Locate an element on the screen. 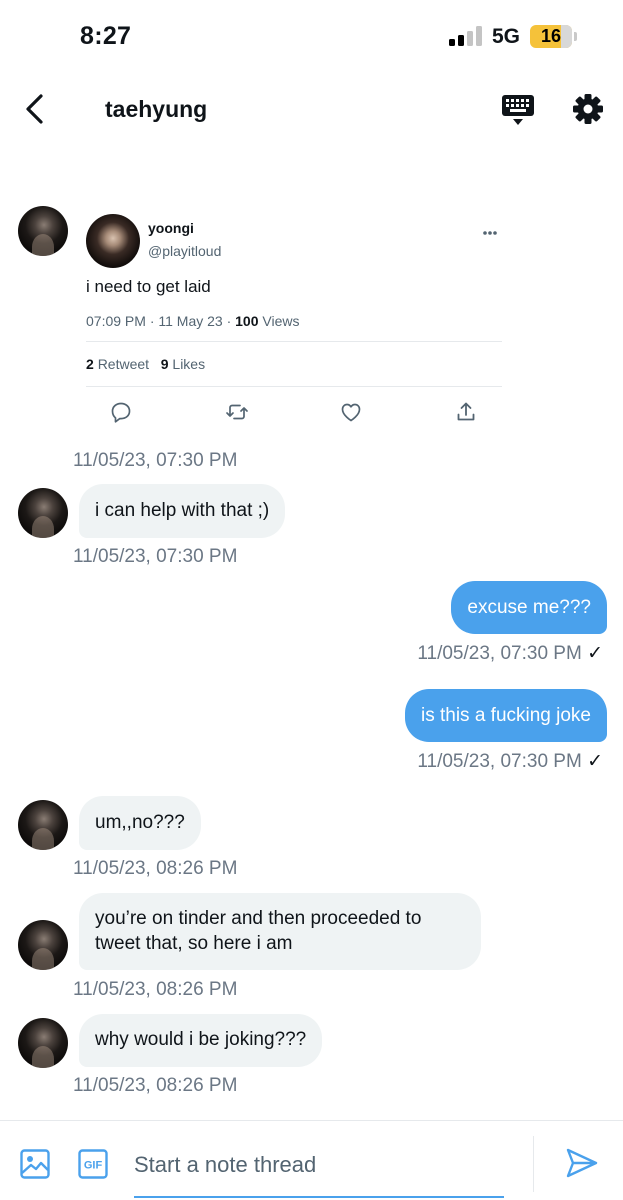 Image resolution: width=623 pixels, height=1200 pixels. composer-divider is located at coordinates (311, 1120).